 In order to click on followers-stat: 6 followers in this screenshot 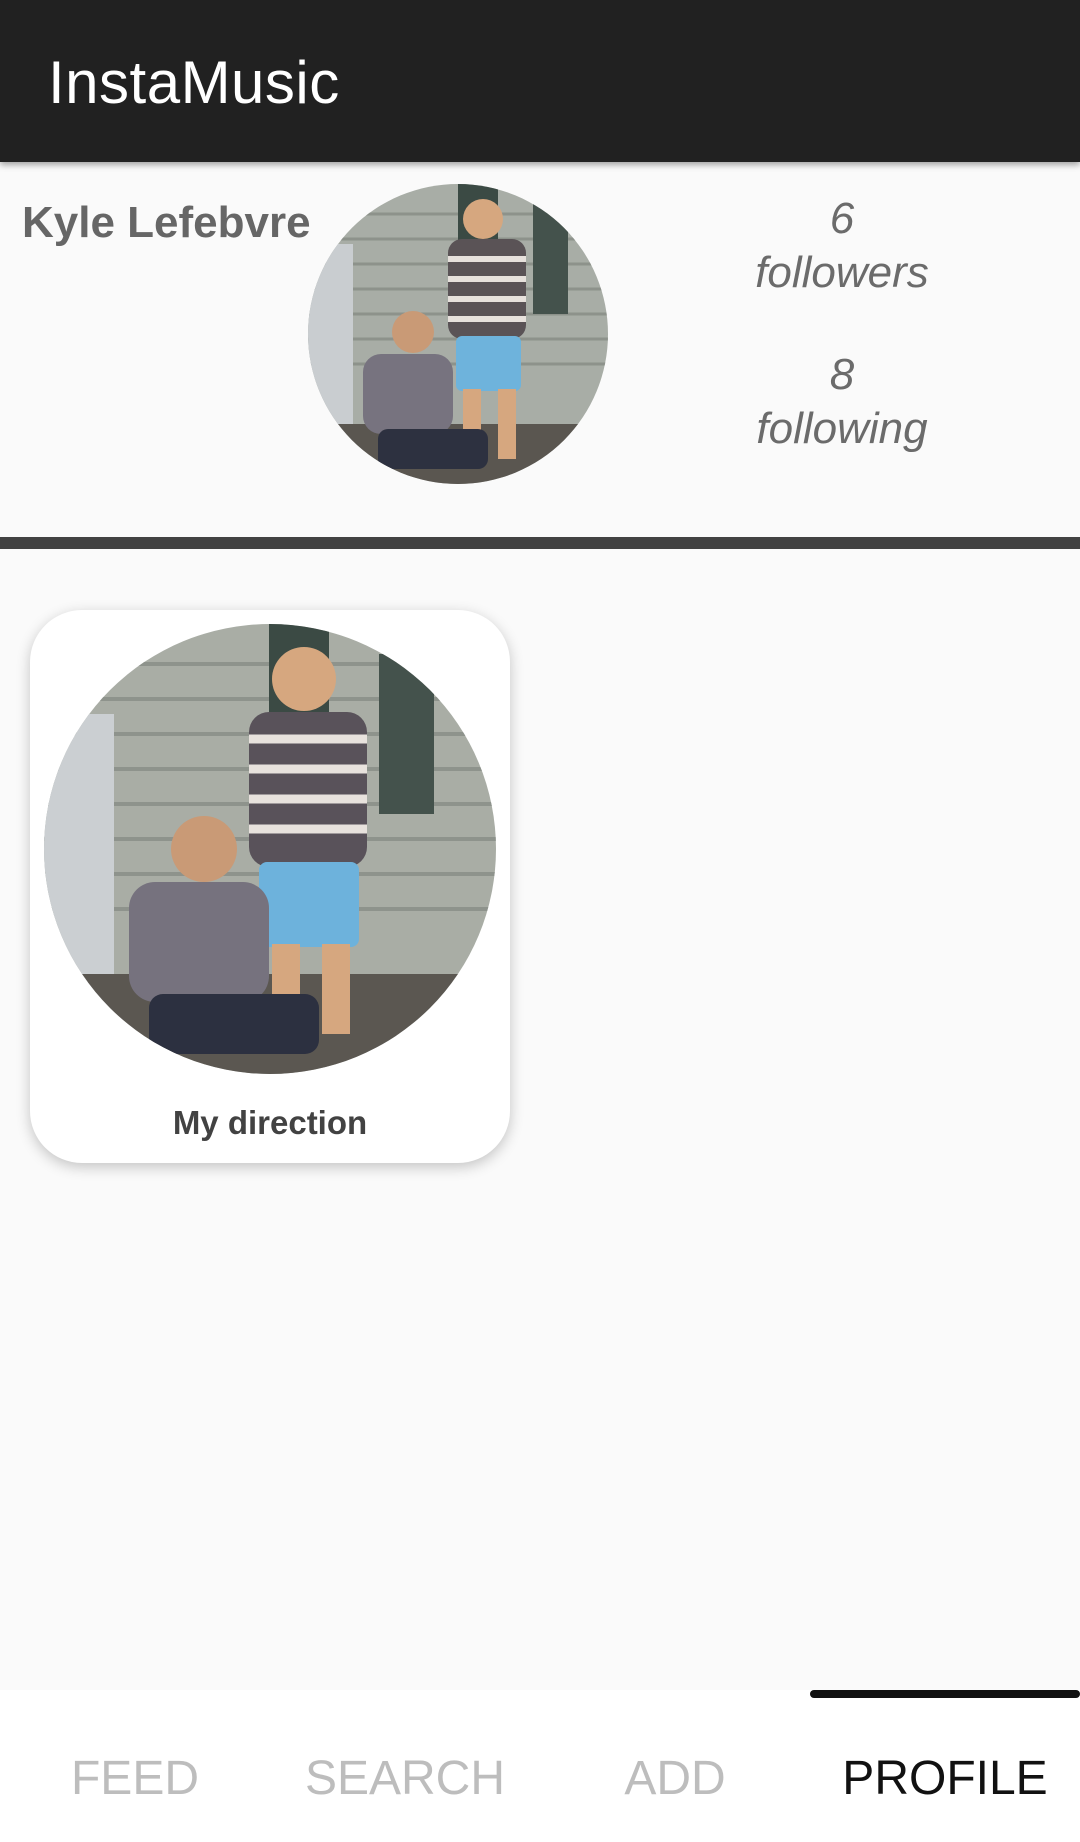, I will do `click(842, 246)`.